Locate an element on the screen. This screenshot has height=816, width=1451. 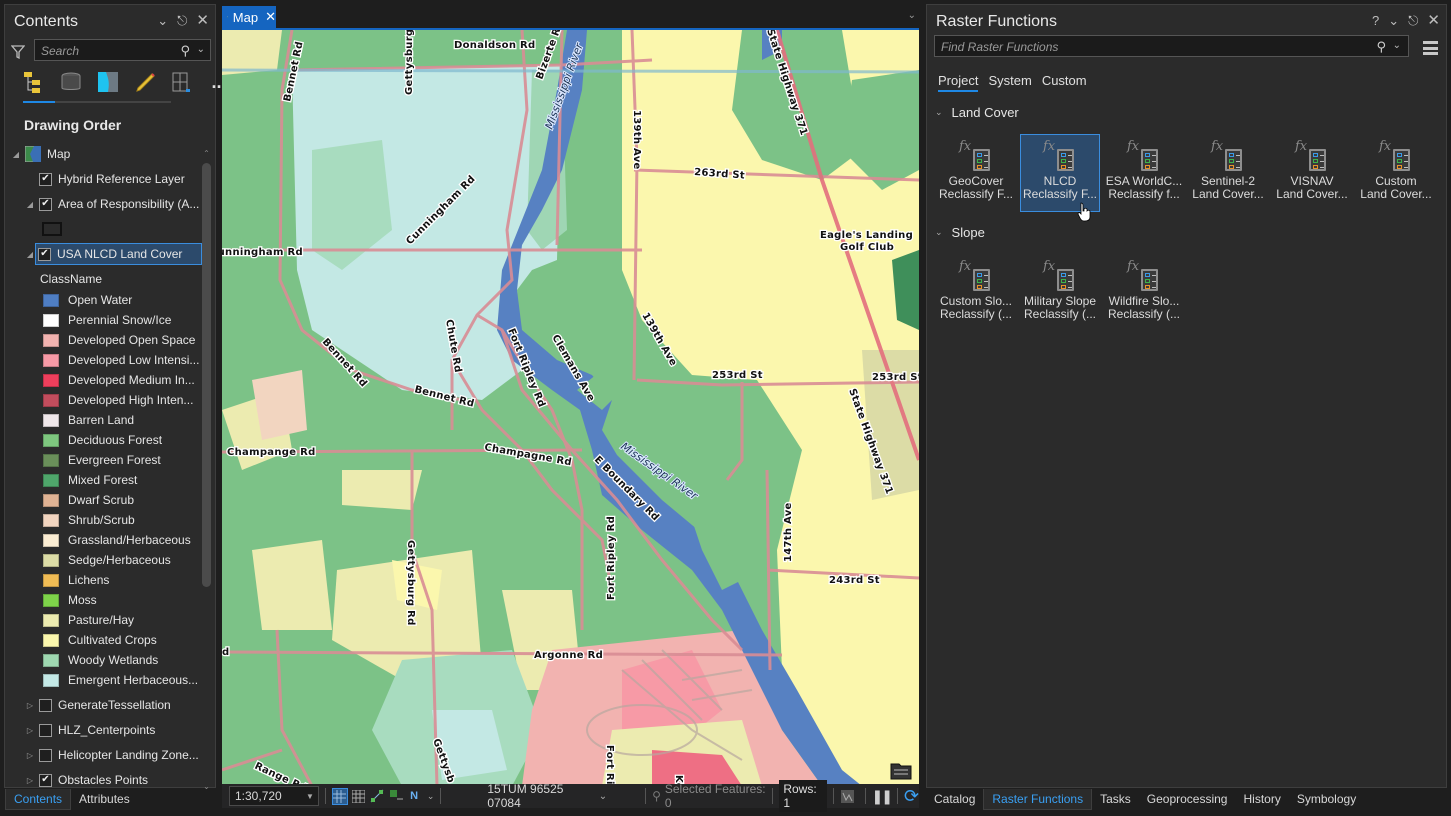
tab-contents: Contents is located at coordinates (38, 799).